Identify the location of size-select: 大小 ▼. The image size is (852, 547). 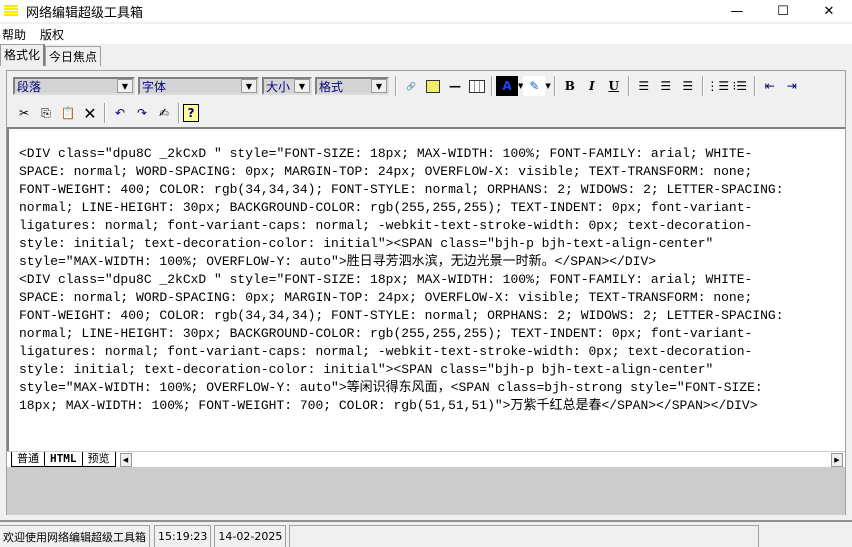
(287, 86).